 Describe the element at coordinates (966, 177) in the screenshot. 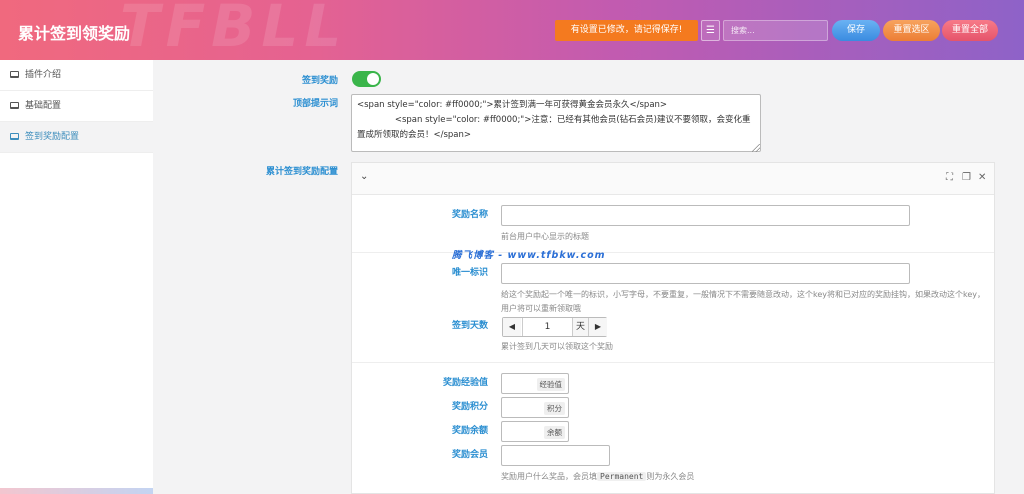

I see `copy-icon: ❐` at that location.